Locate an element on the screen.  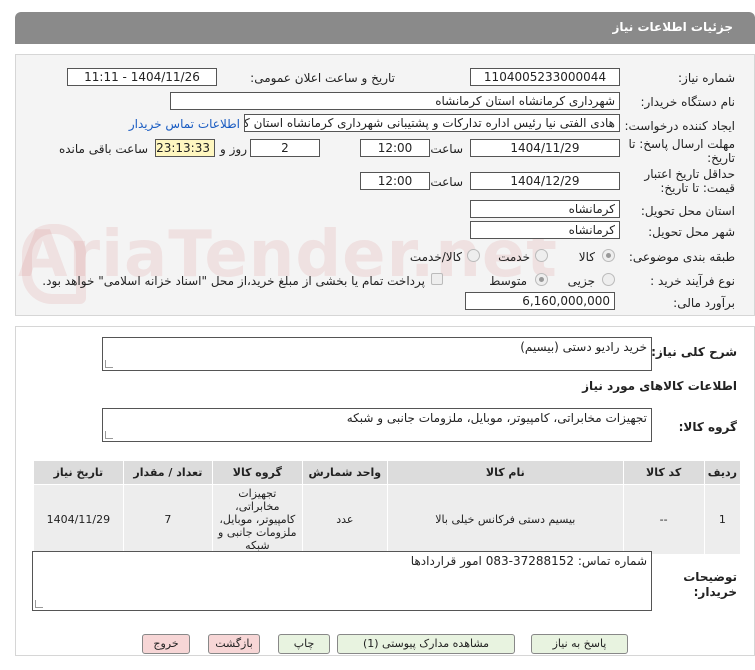
process-label: نوع فرآیند خرید : is located at coordinates (692, 281).